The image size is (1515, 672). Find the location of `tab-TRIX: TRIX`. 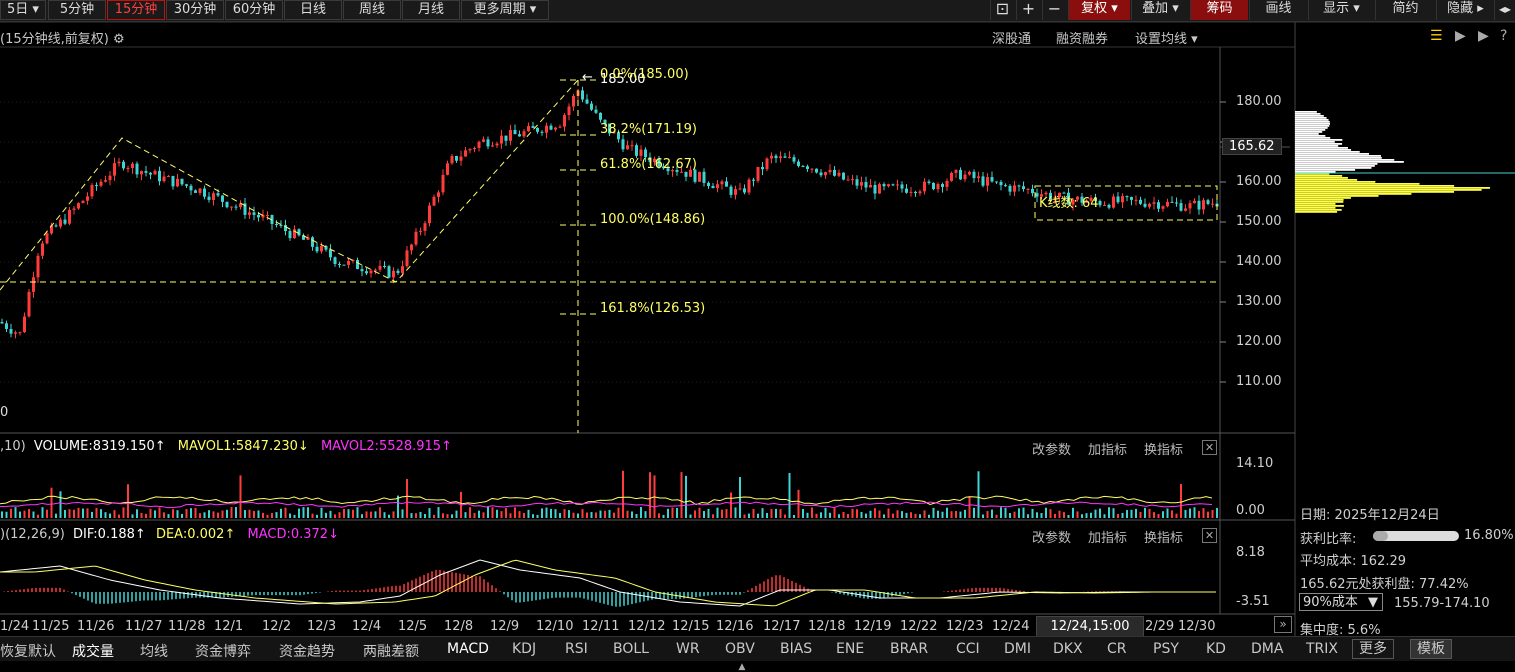

tab-TRIX: TRIX is located at coordinates (1322, 649).